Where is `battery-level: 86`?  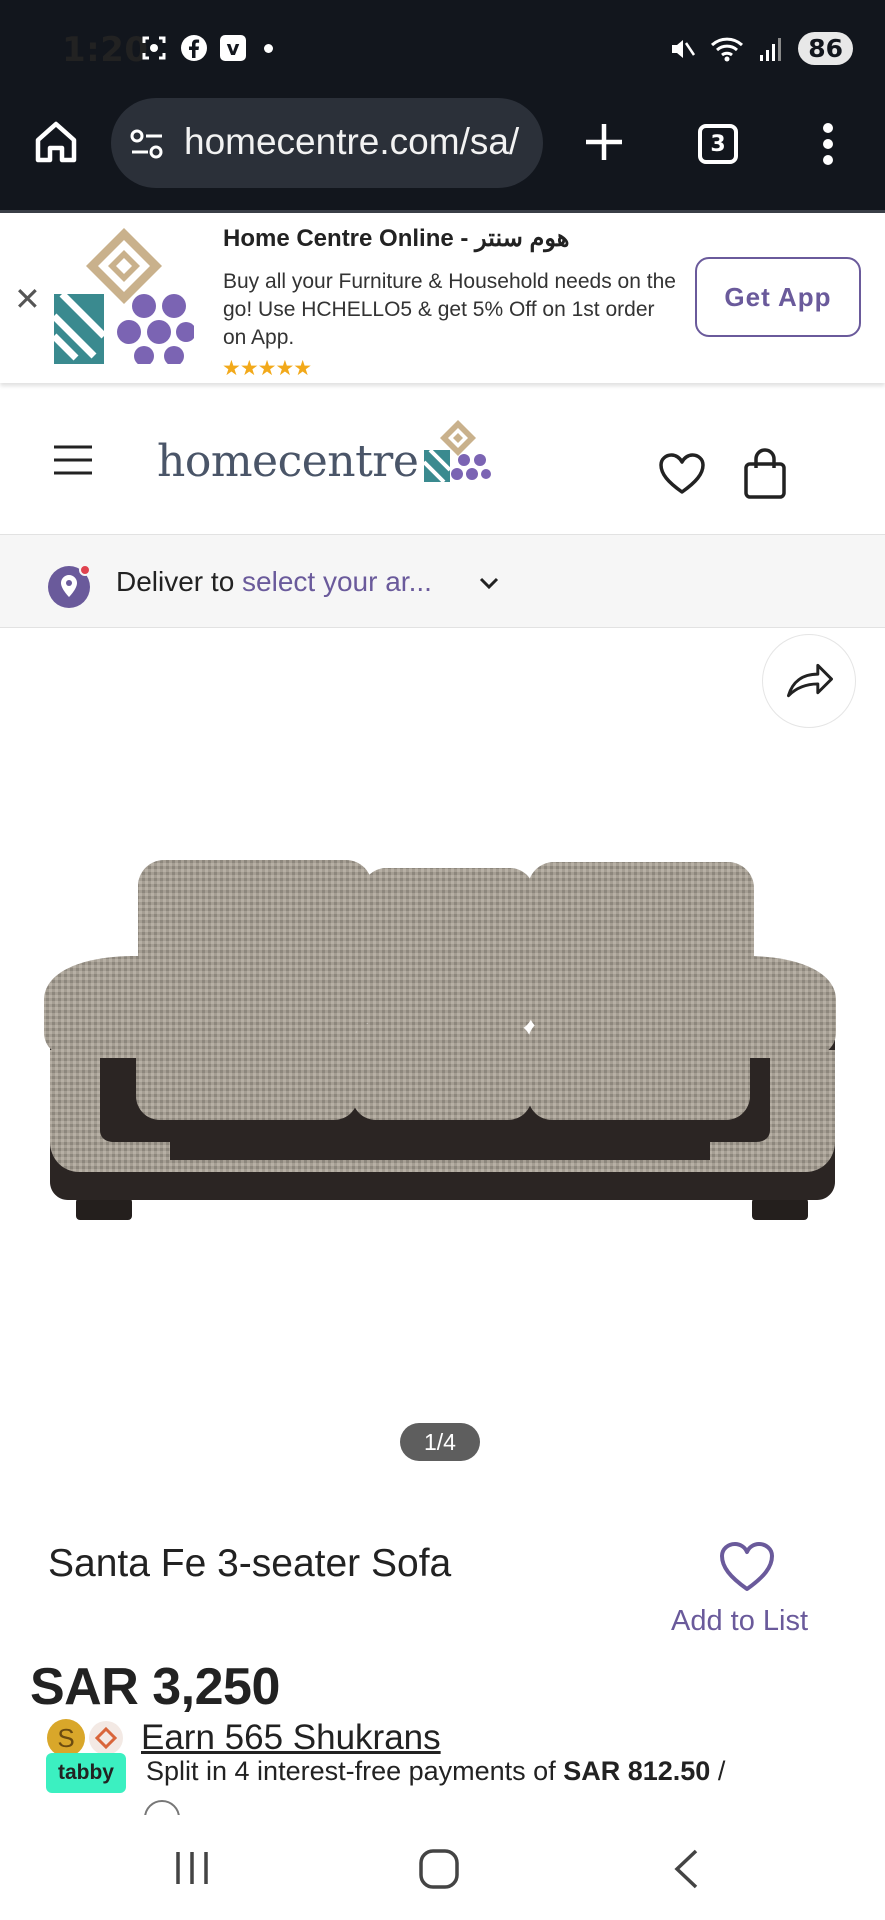
battery-level: 86 is located at coordinates (825, 48).